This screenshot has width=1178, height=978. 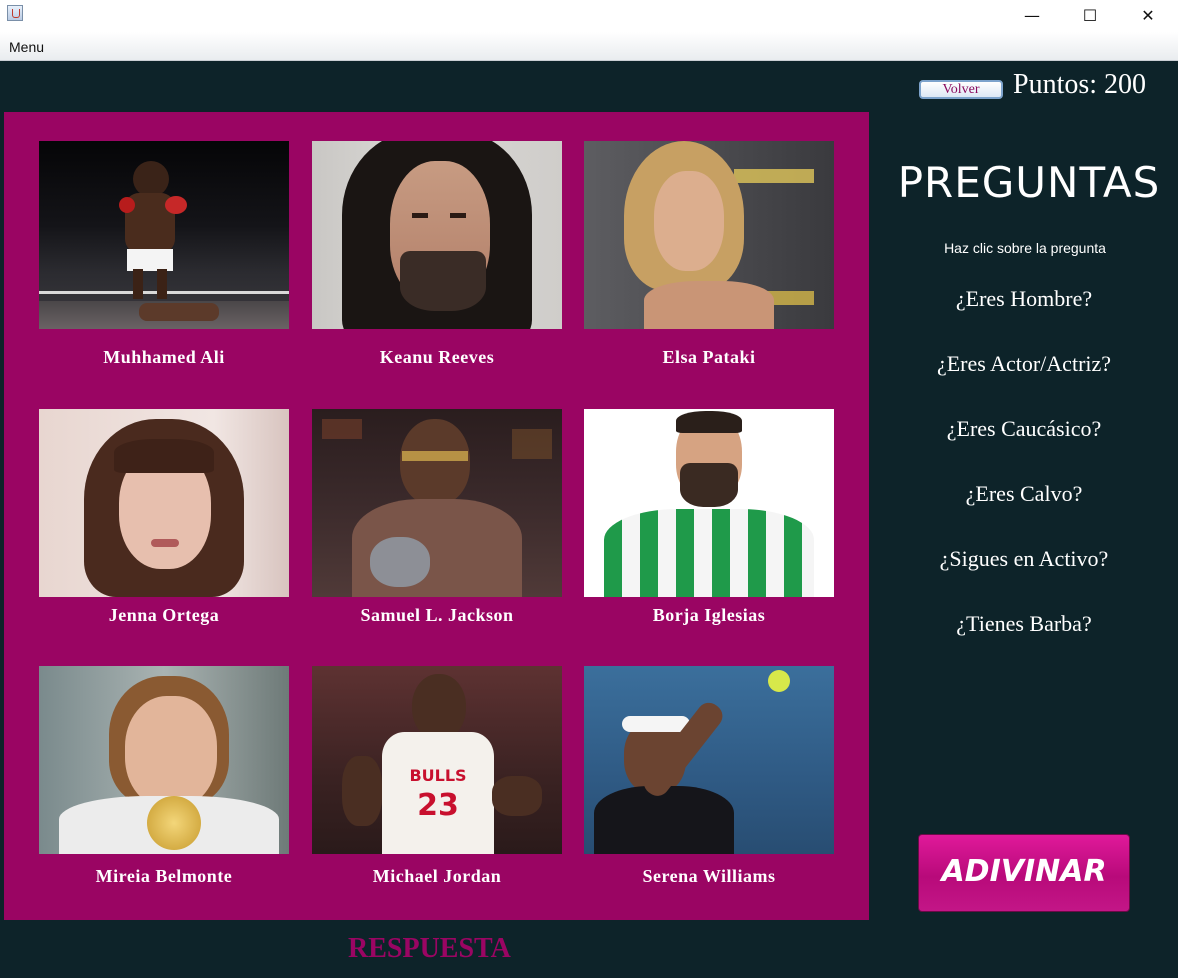 I want to click on character-name: Mireia Belmonte, so click(x=164, y=876).